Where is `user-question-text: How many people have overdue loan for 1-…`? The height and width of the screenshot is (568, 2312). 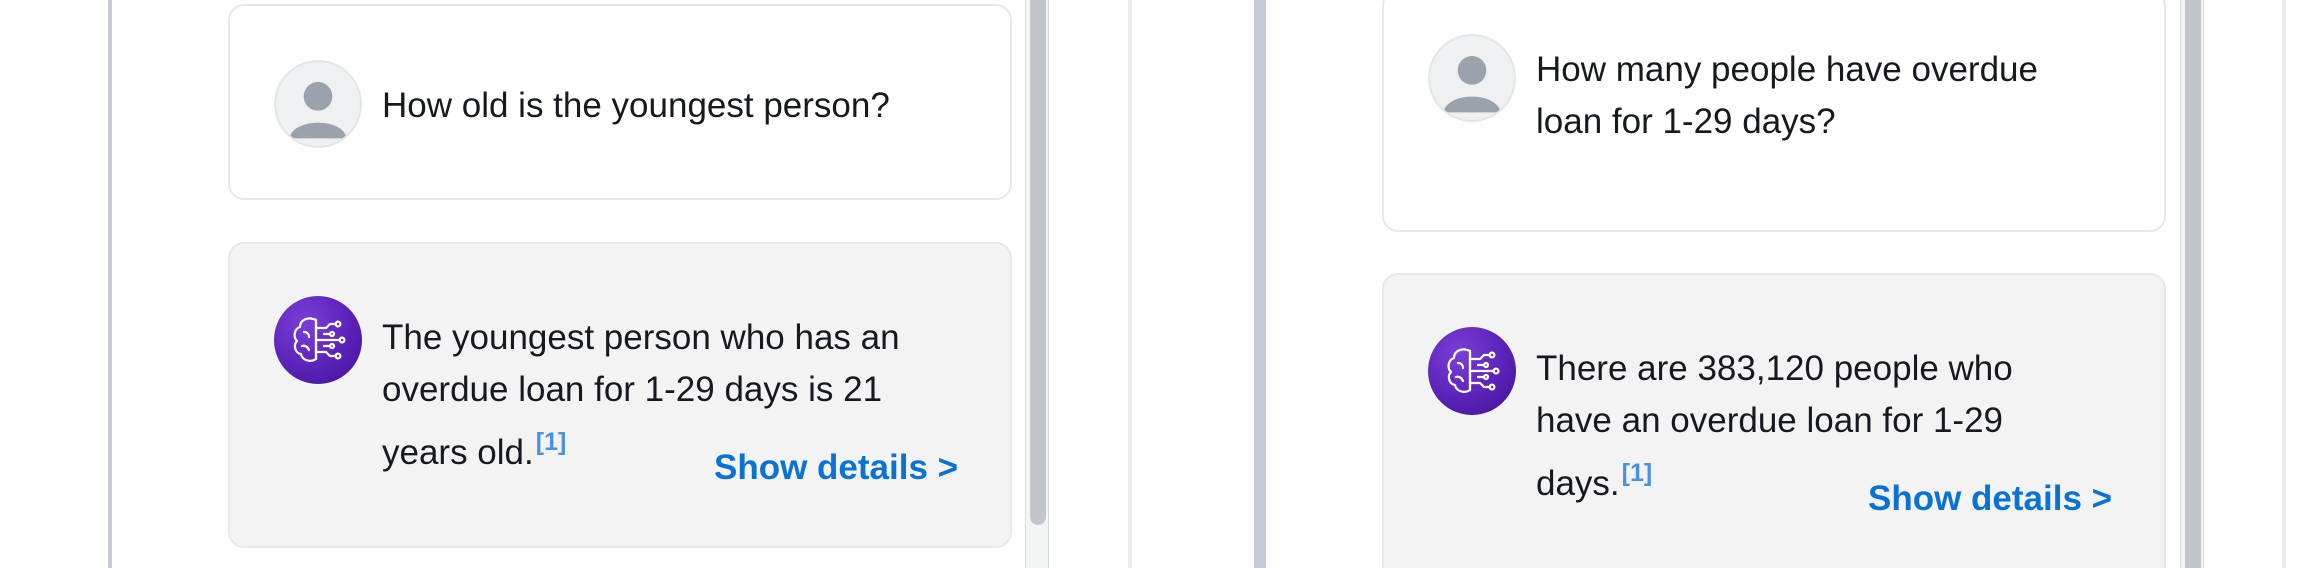
user-question-text: How many people have overdue loan for 1-… is located at coordinates (1787, 95).